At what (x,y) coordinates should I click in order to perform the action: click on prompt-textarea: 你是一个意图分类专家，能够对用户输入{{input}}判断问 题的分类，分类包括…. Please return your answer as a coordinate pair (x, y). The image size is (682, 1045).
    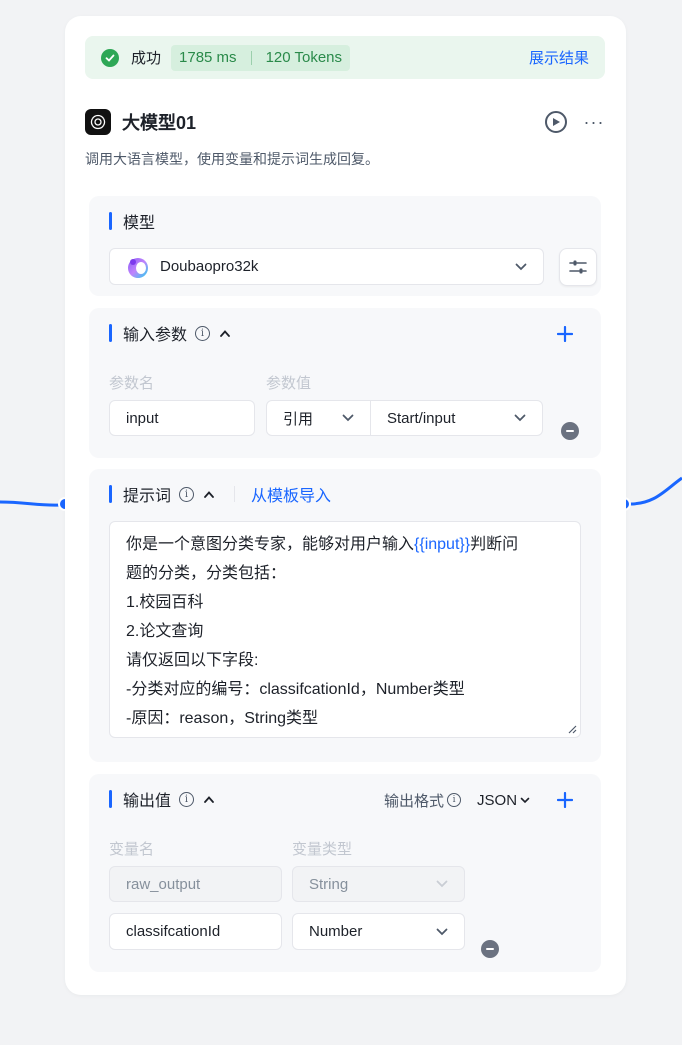
    Looking at the image, I should click on (345, 629).